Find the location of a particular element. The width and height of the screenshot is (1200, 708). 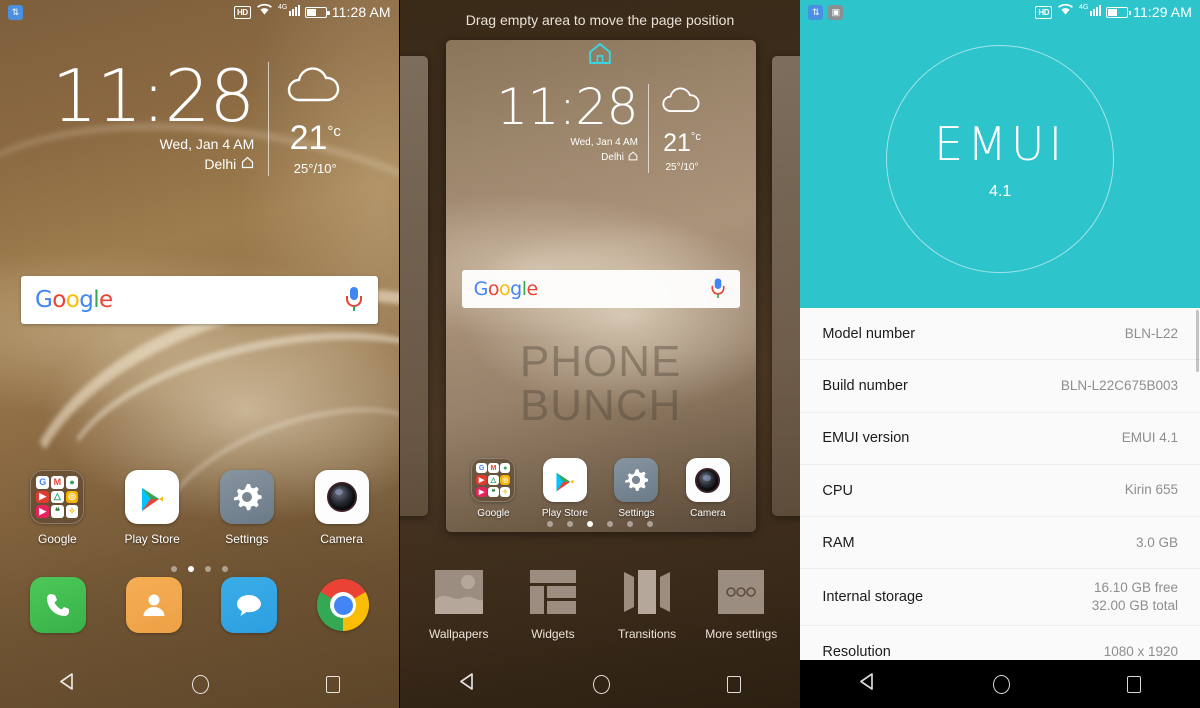

clock-section: 11:28 Wed, Jan 4 AM Delhi is located at coordinates (160, 115).